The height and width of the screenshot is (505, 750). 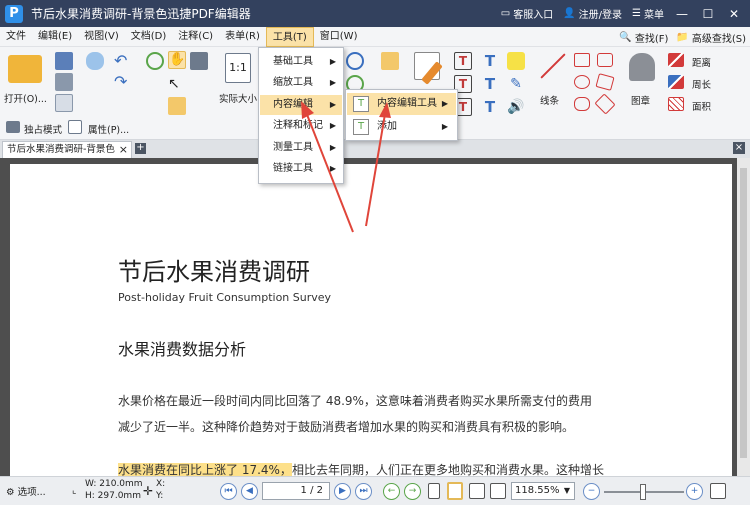 What do you see at coordinates (363, 491) in the screenshot?
I see `last-page-button: ⏭` at bounding box center [363, 491].